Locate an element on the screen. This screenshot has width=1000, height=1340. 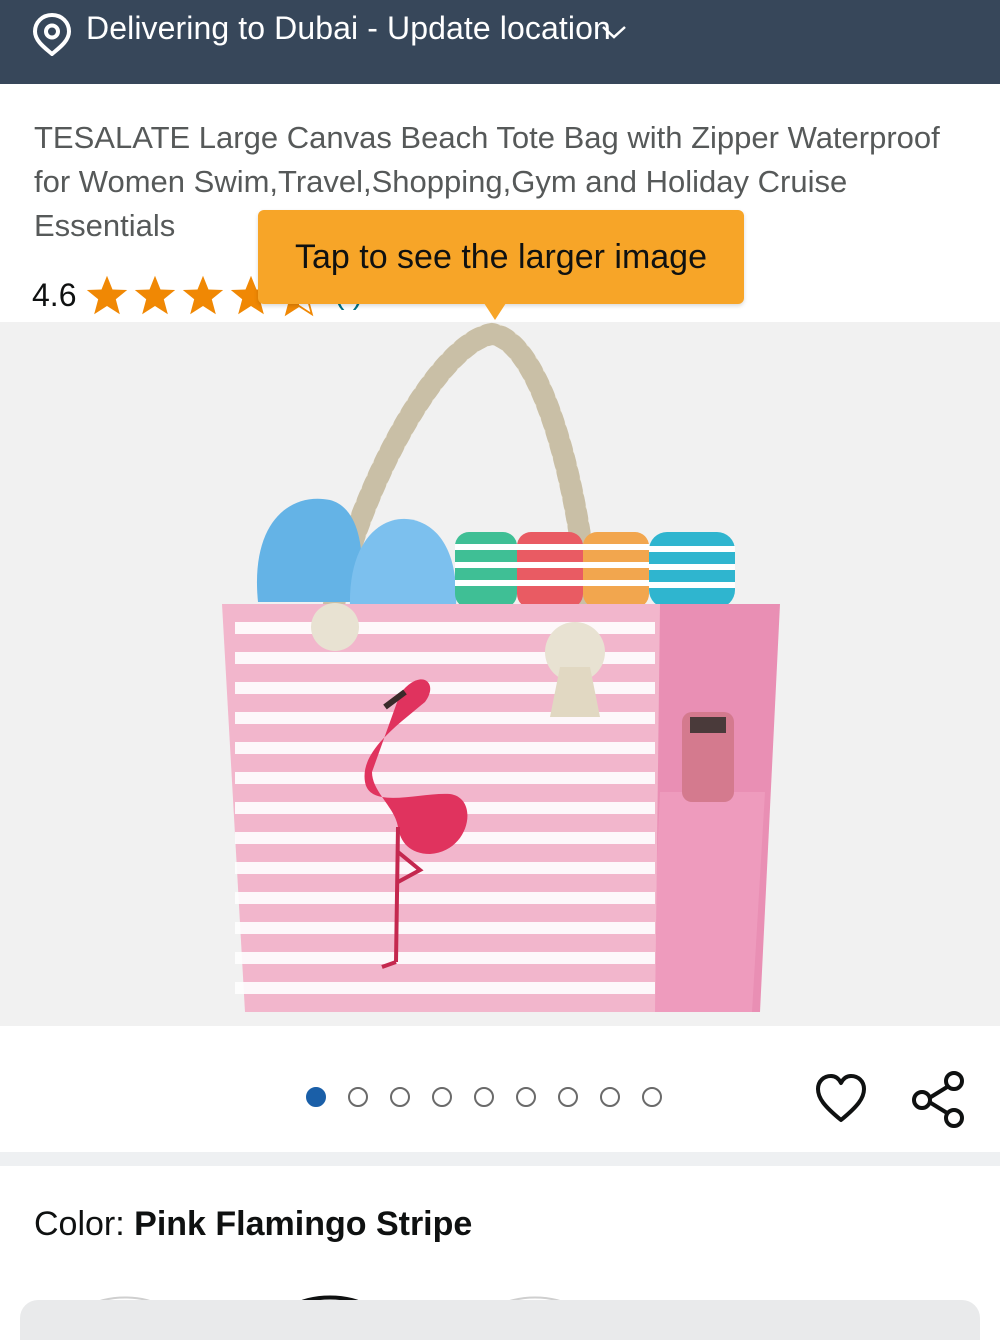
tooltip-arrow is located at coordinates (495, 310).